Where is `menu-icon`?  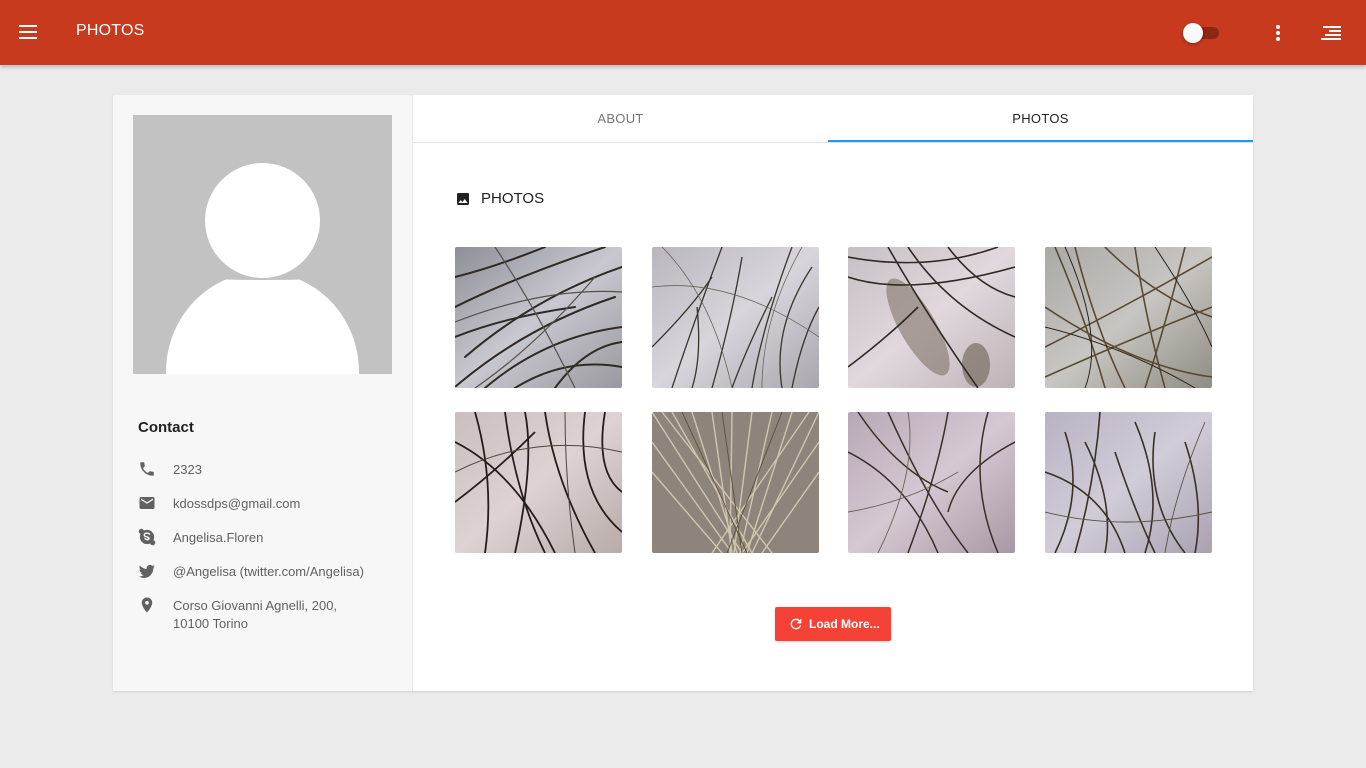
menu-icon is located at coordinates (29, 32).